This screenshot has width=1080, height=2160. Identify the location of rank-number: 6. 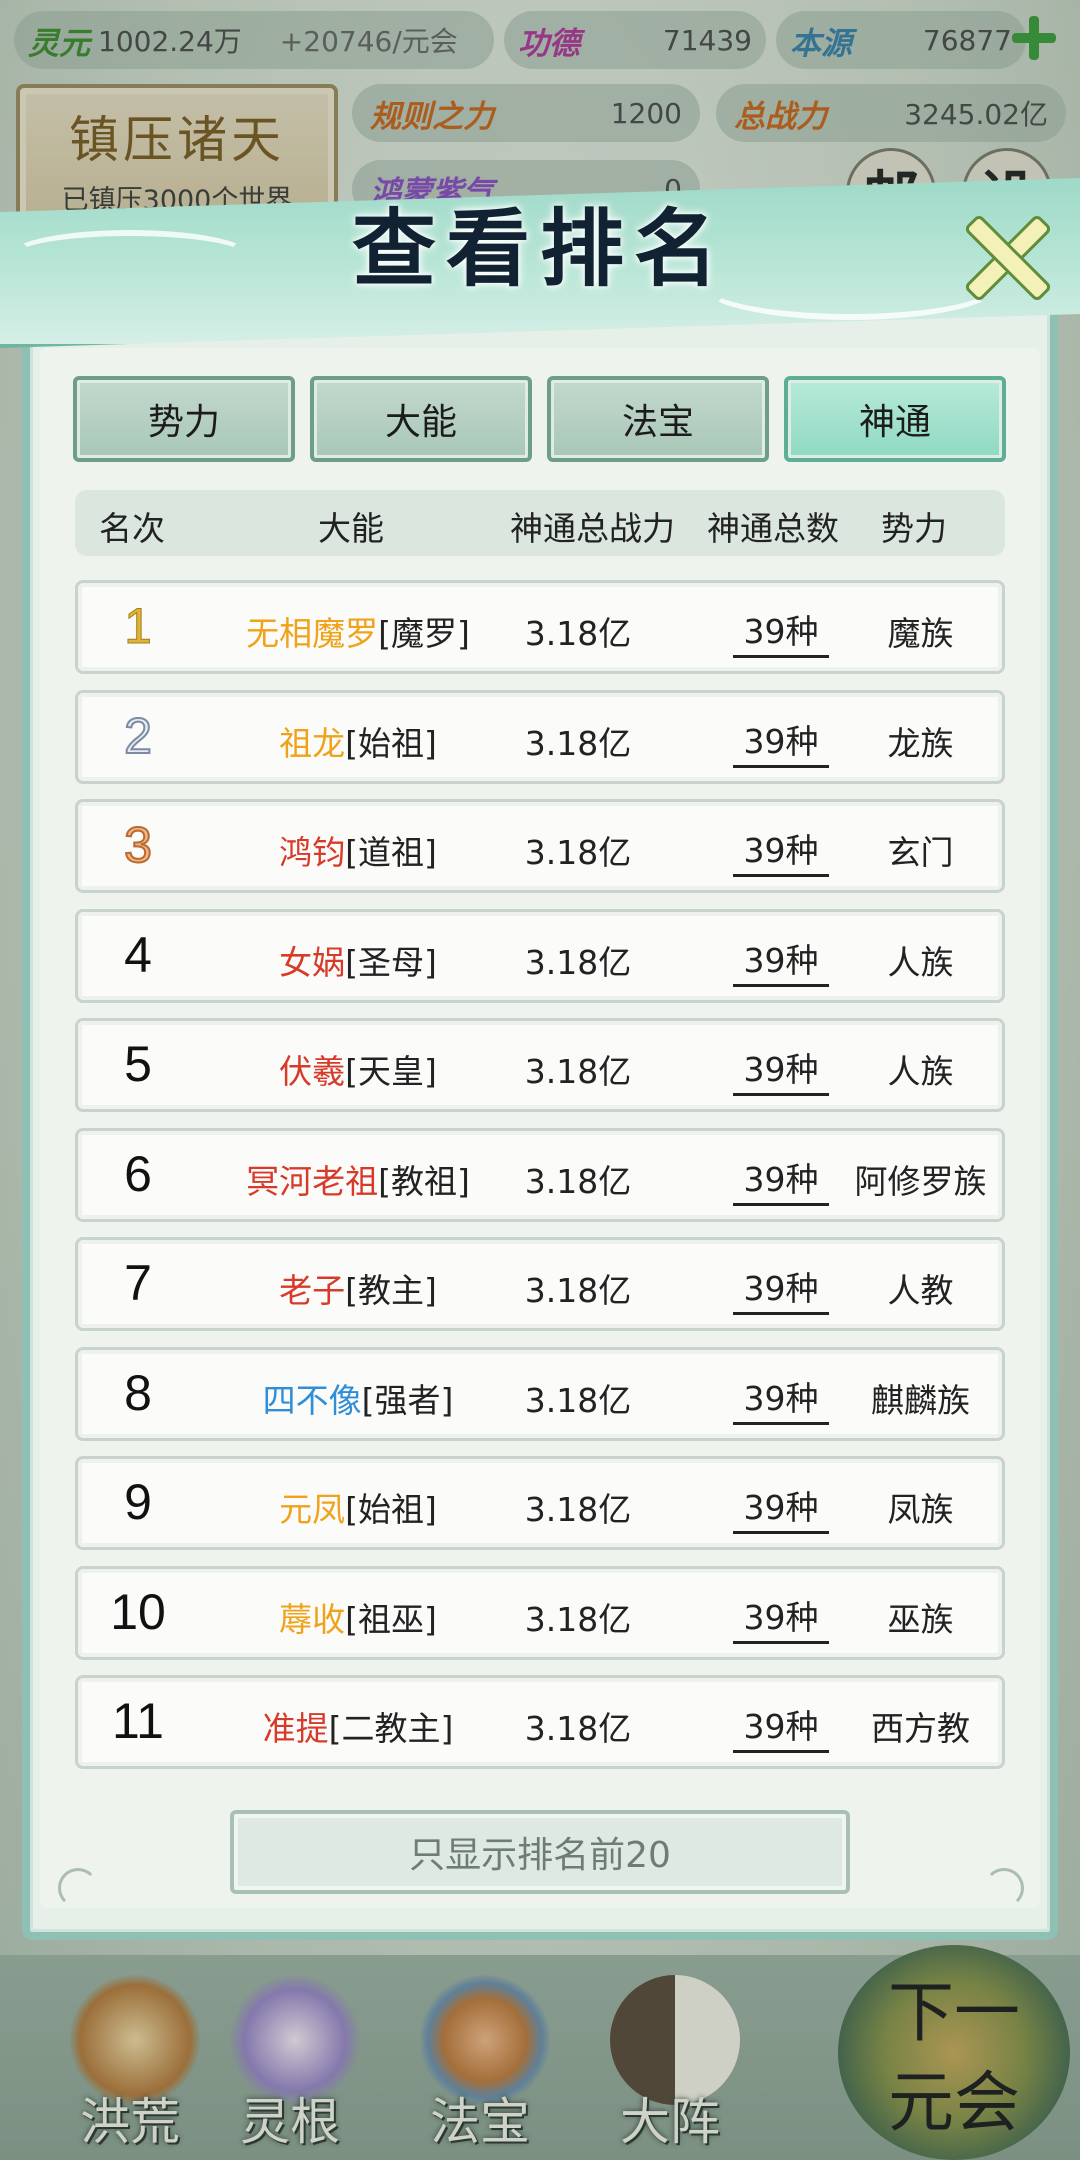
(138, 1173).